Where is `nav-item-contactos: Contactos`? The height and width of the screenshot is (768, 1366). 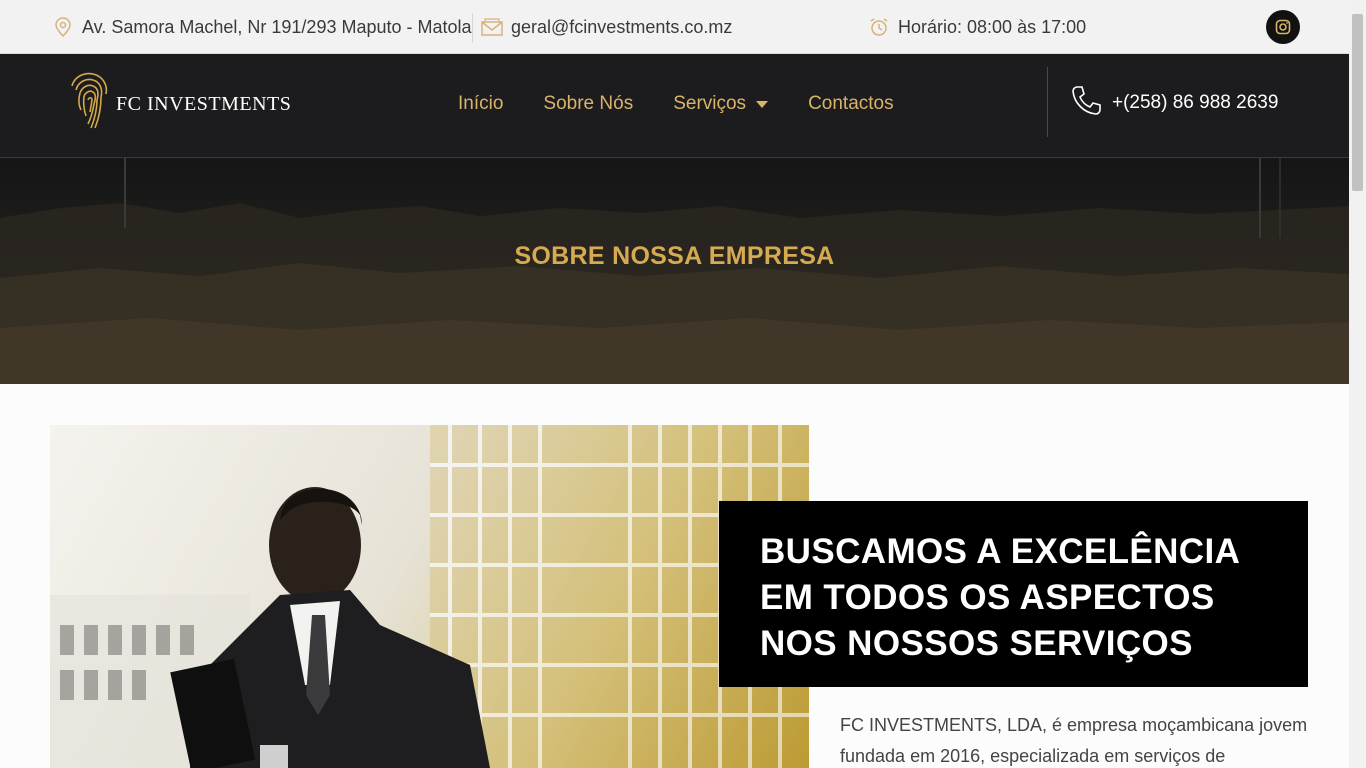 nav-item-contactos: Contactos is located at coordinates (851, 104).